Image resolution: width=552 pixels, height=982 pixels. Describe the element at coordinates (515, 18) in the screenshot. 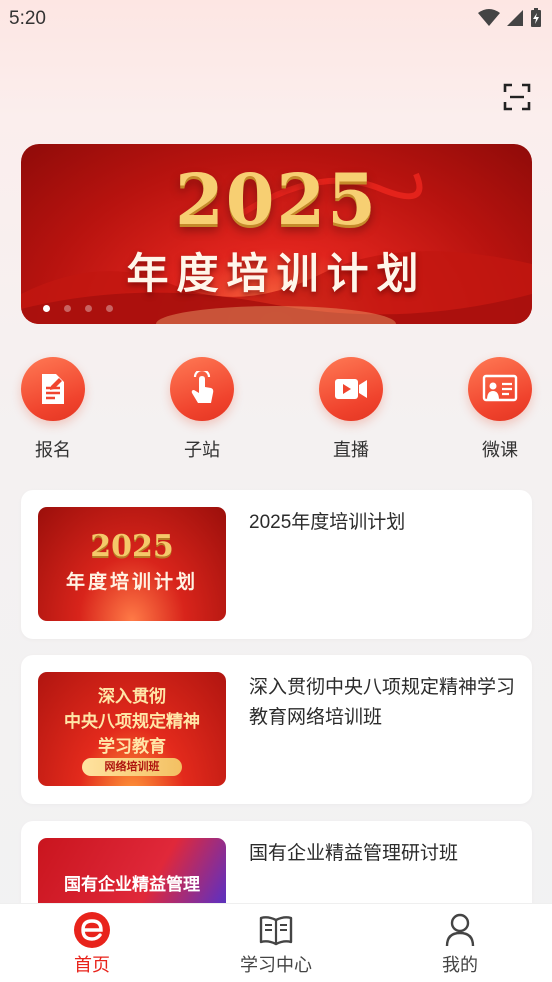

I see `signal-icon` at that location.